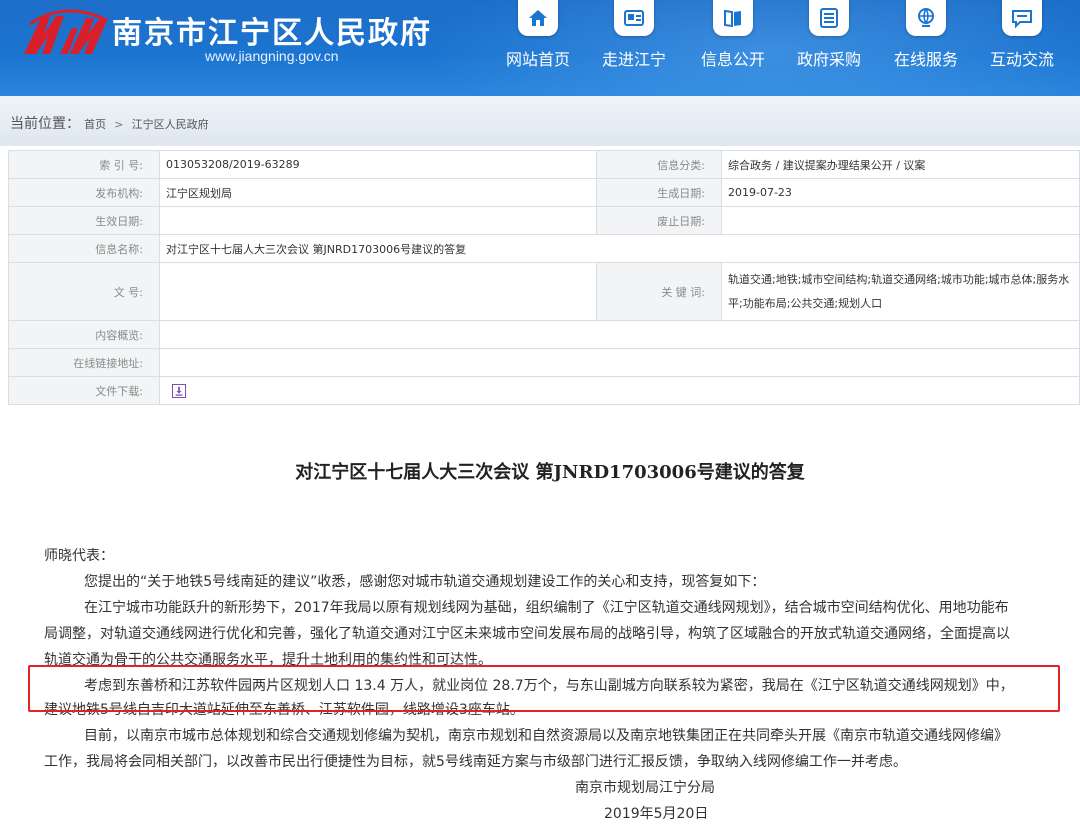  What do you see at coordinates (900, 164) in the screenshot?
I see `category-value: 综合政务 / 建议提案办理结果公开 / 议案` at bounding box center [900, 164].